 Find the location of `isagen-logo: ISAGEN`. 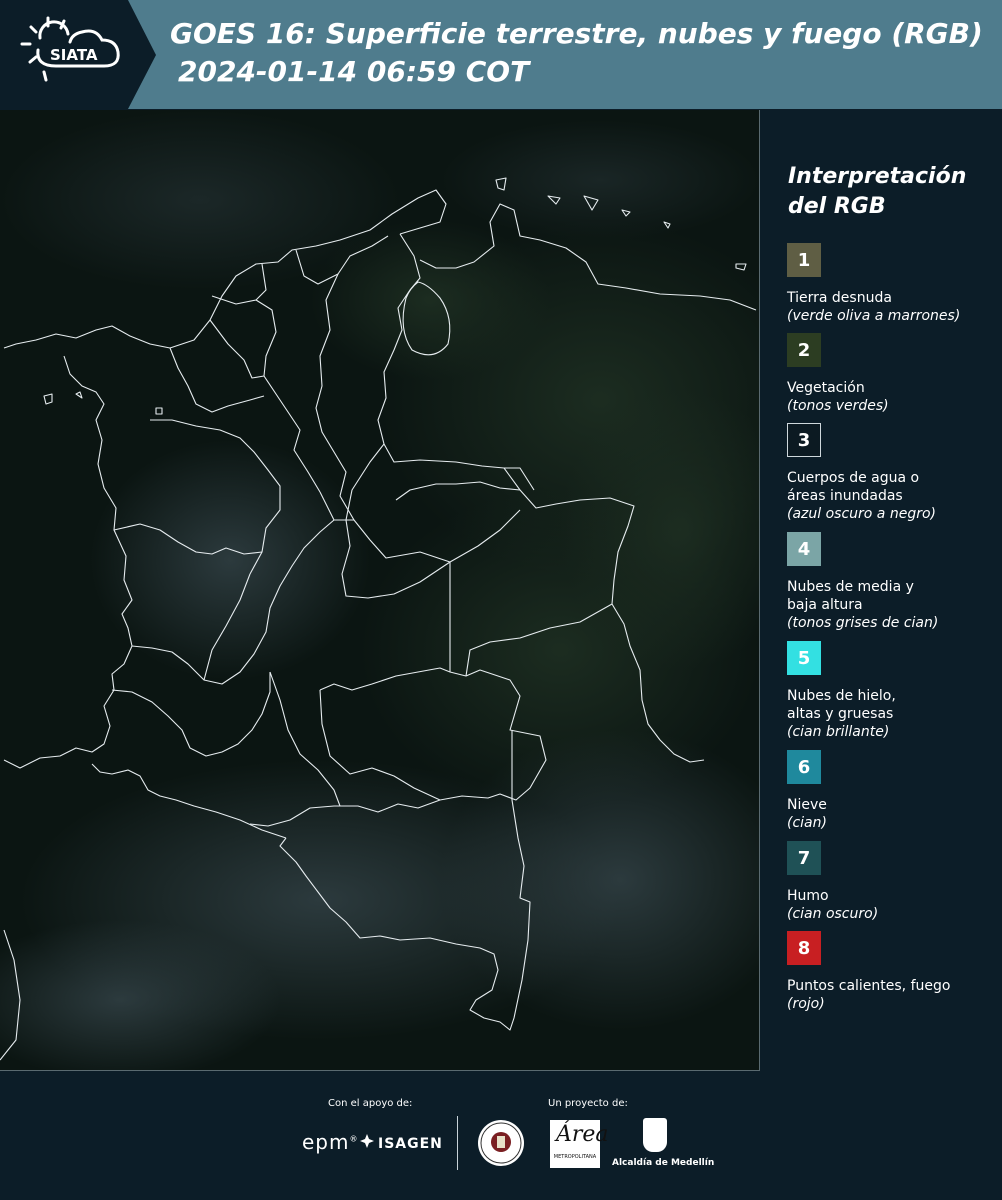

isagen-logo: ISAGEN is located at coordinates (401, 1143).